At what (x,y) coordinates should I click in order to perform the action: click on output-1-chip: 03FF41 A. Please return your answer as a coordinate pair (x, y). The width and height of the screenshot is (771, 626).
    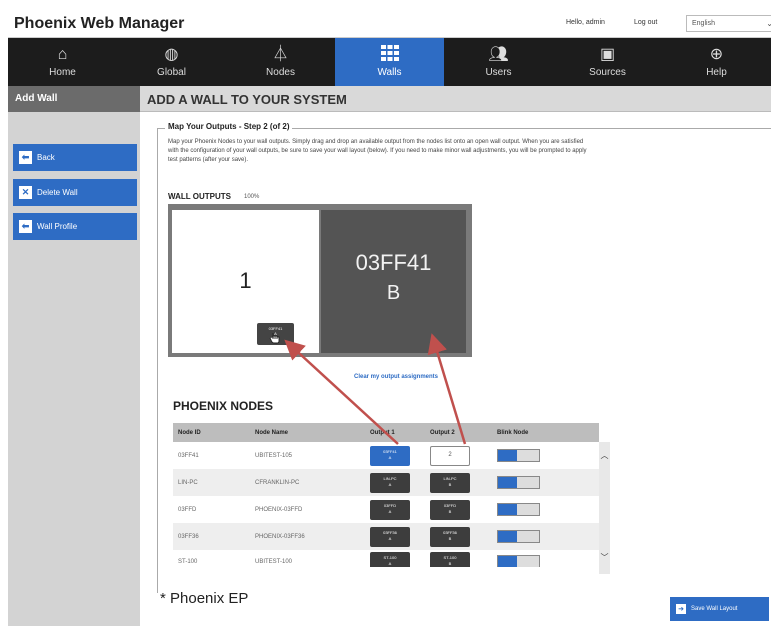
    Looking at the image, I should click on (390, 455).